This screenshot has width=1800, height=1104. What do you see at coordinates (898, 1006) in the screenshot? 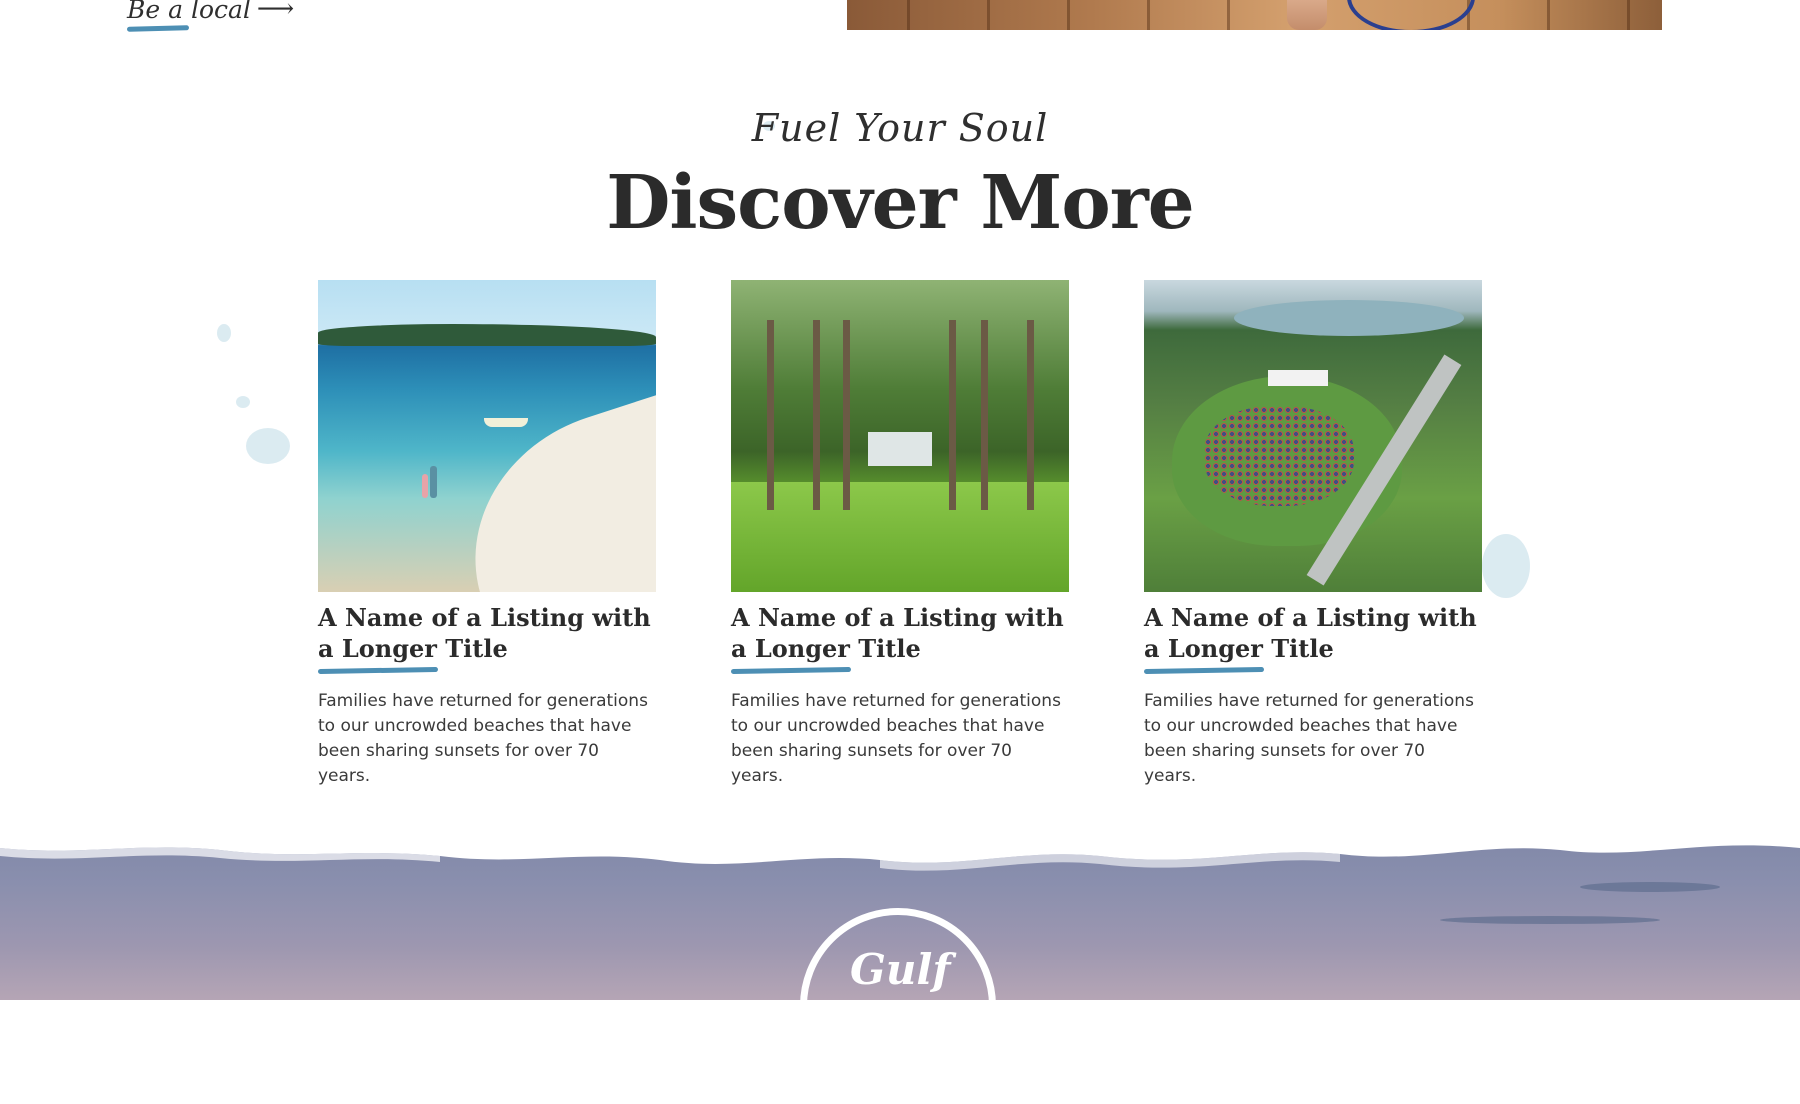
I see `gulf-logo-icon` at bounding box center [898, 1006].